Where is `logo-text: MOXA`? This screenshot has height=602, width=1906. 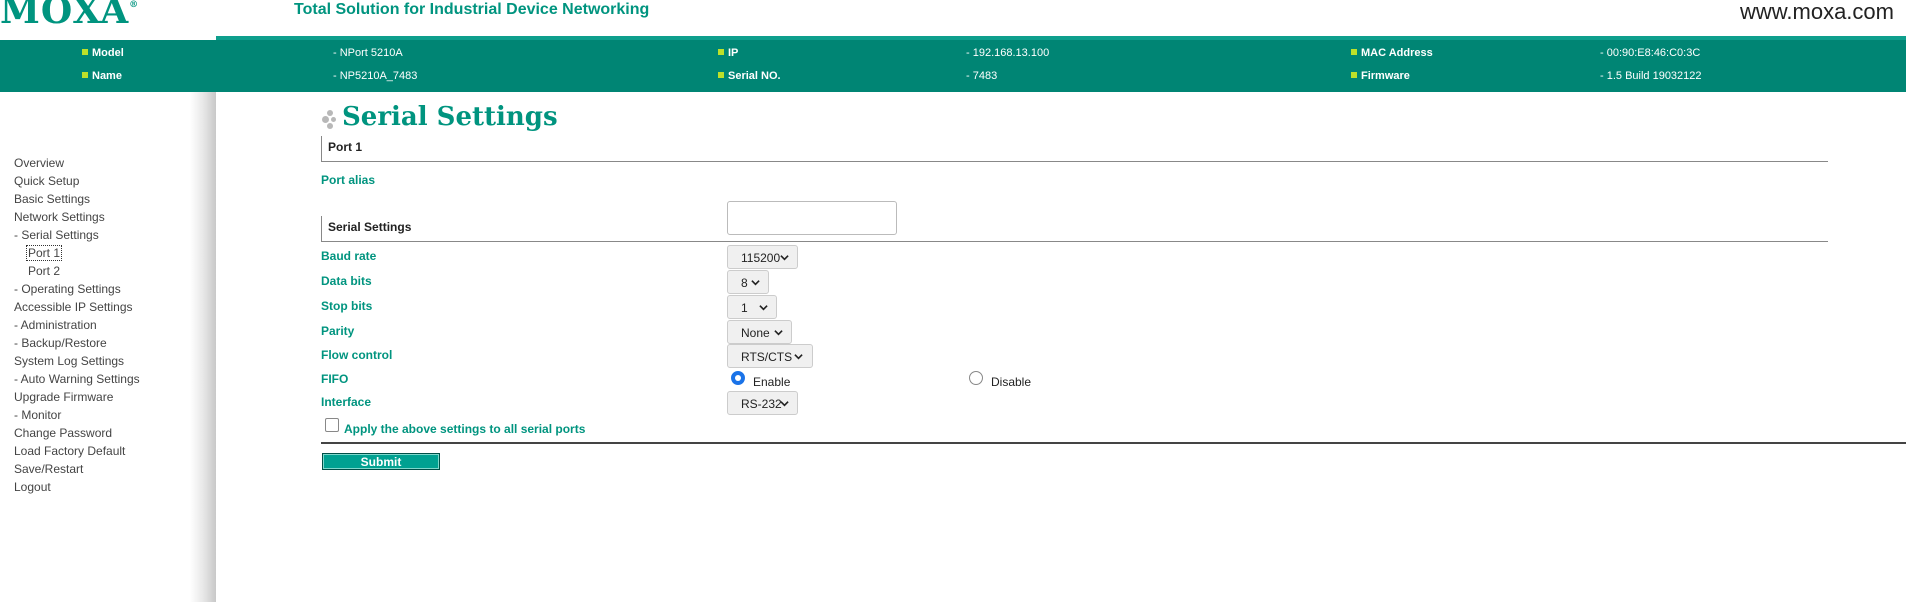 logo-text: MOXA is located at coordinates (65, 16).